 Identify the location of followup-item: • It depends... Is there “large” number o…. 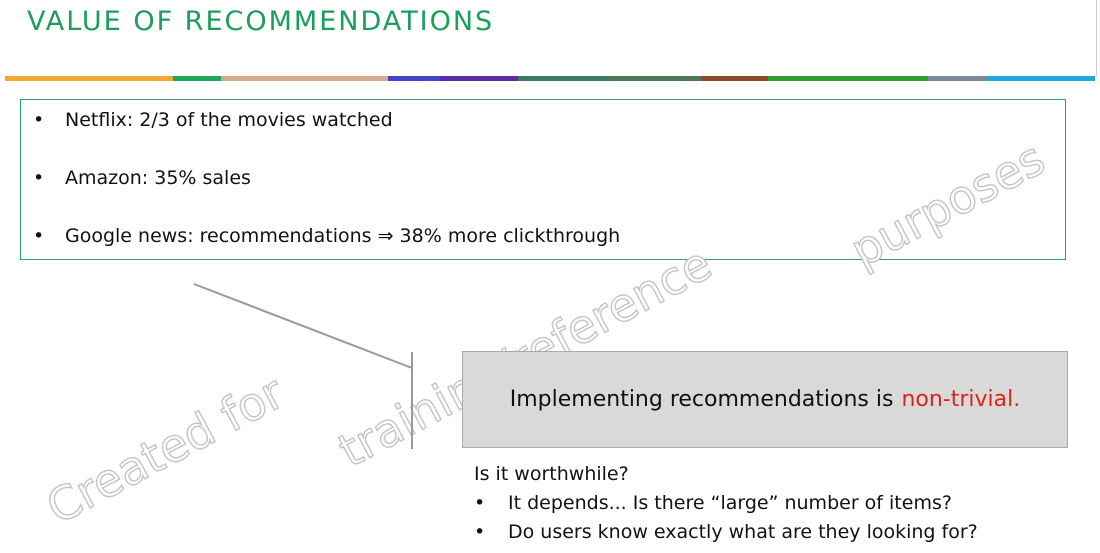
(713, 503).